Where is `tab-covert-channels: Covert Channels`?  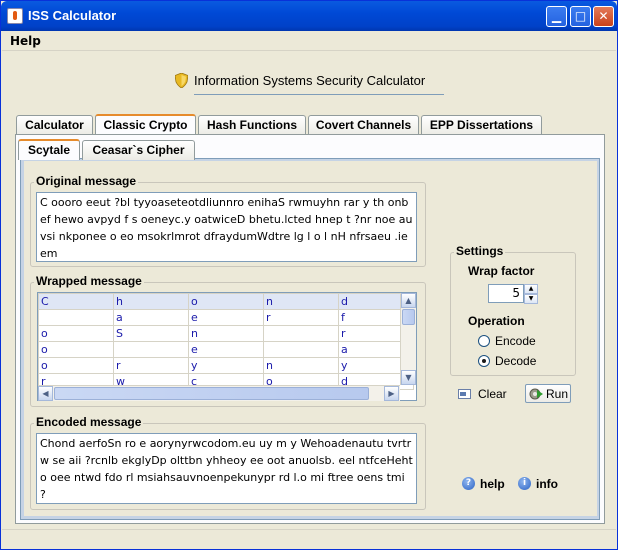
tab-covert-channels: Covert Channels is located at coordinates (363, 125).